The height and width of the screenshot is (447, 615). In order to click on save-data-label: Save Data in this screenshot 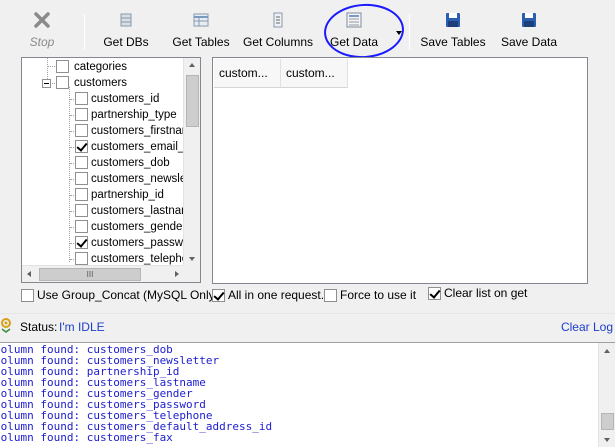, I will do `click(529, 42)`.